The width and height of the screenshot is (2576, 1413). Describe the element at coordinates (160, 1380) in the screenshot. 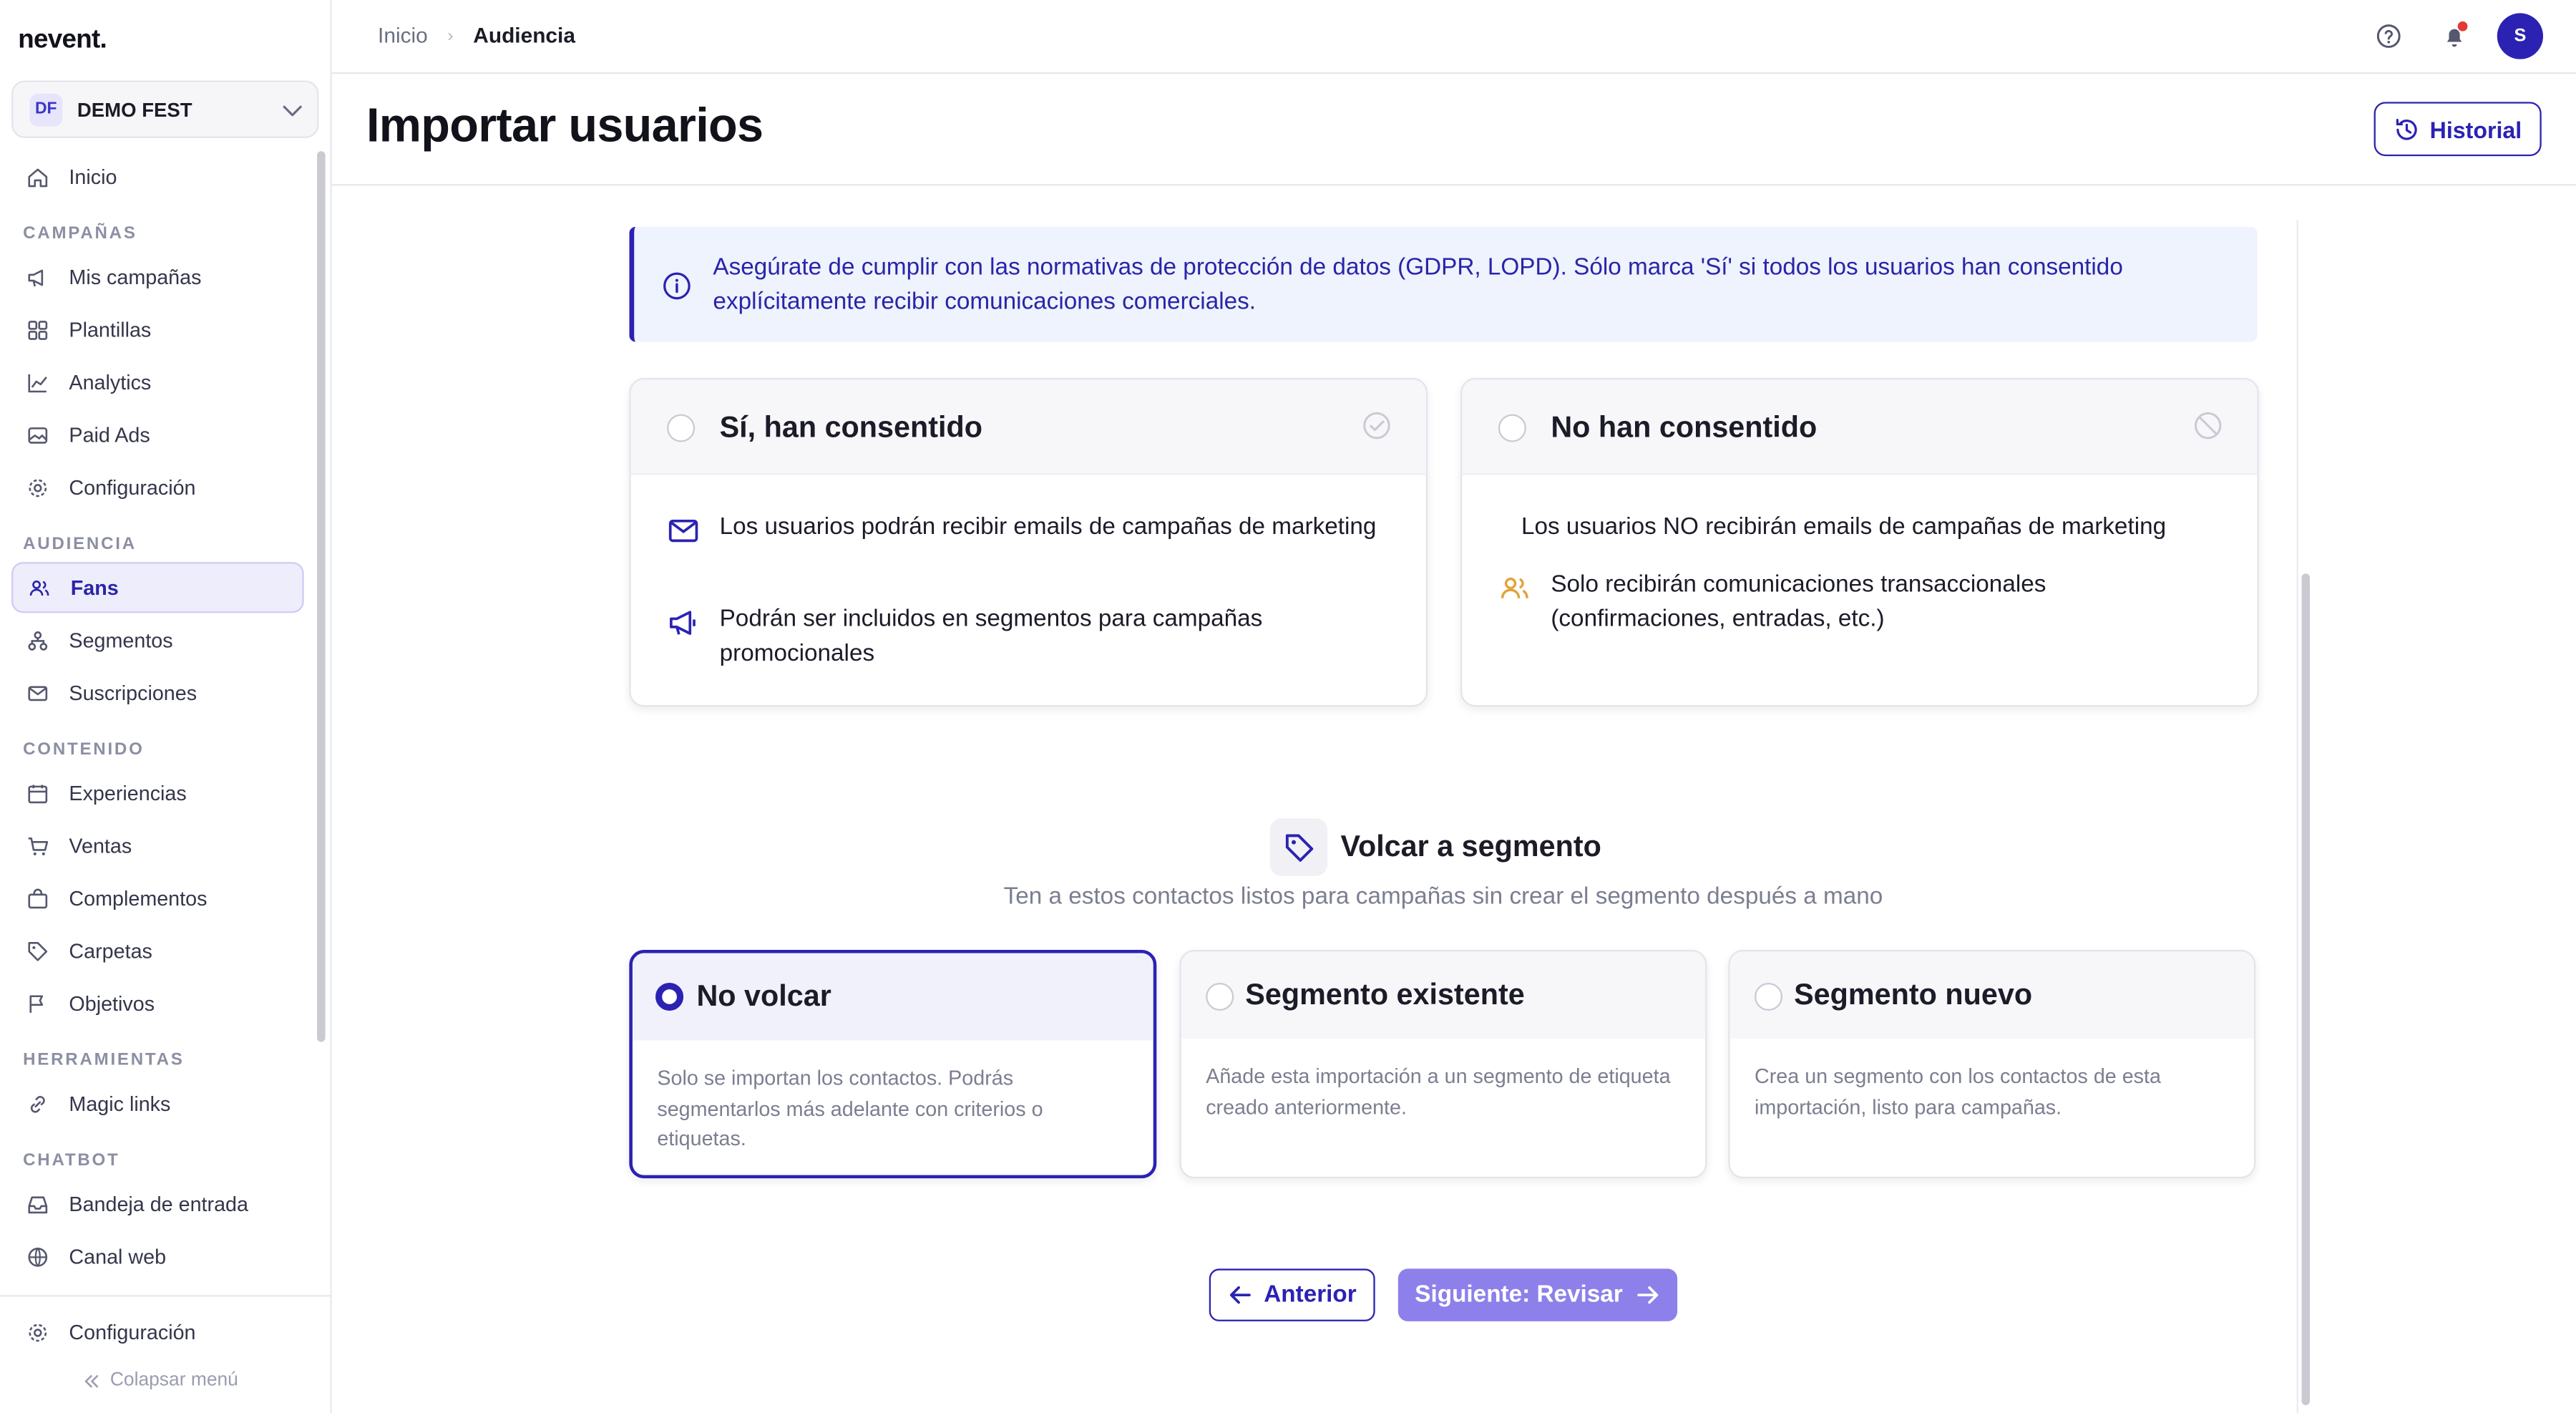

I see `collapse-menu-button: Colapsar menú` at that location.